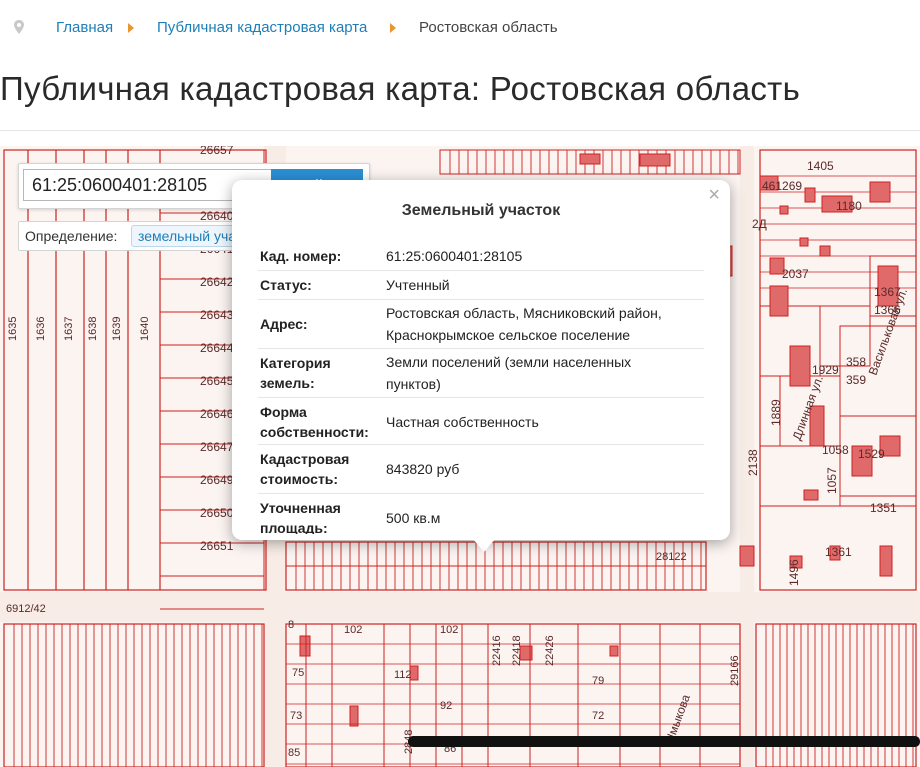 This screenshot has width=920, height=767. Describe the element at coordinates (262, 27) in the screenshot. I see `breadcrumb-section-link: Публичная кадастровая карта` at that location.